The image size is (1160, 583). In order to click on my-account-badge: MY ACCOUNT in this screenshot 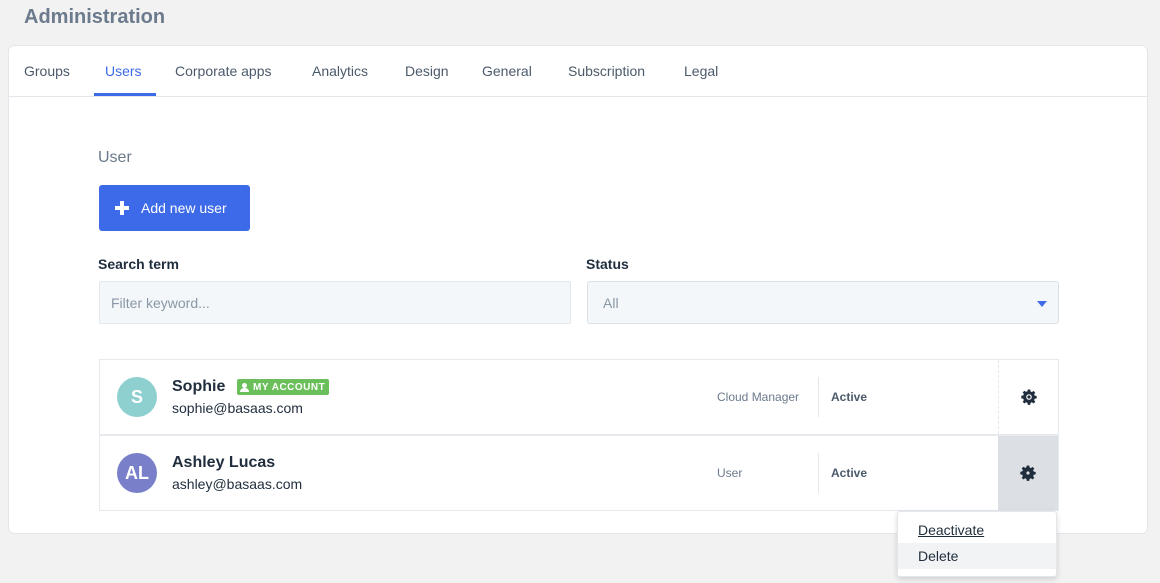, I will do `click(283, 387)`.